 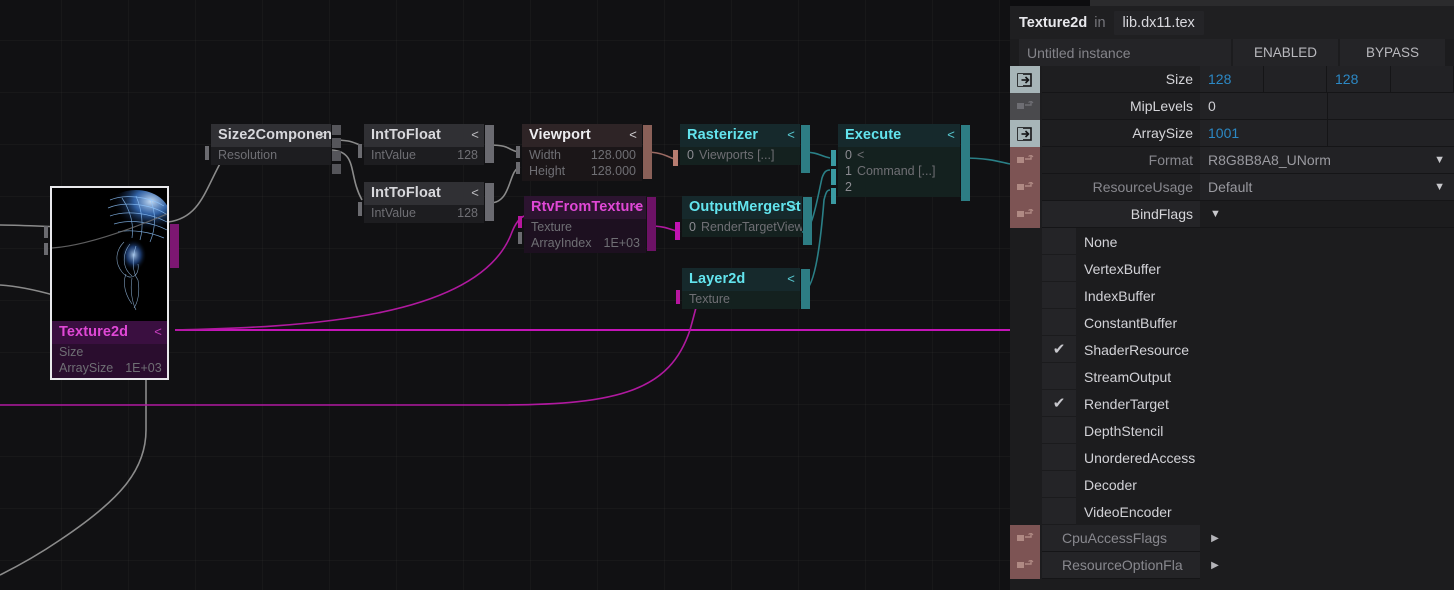 What do you see at coordinates (1232, 403) in the screenshot?
I see `bindflag-item: ✔ RenderTarget` at bounding box center [1232, 403].